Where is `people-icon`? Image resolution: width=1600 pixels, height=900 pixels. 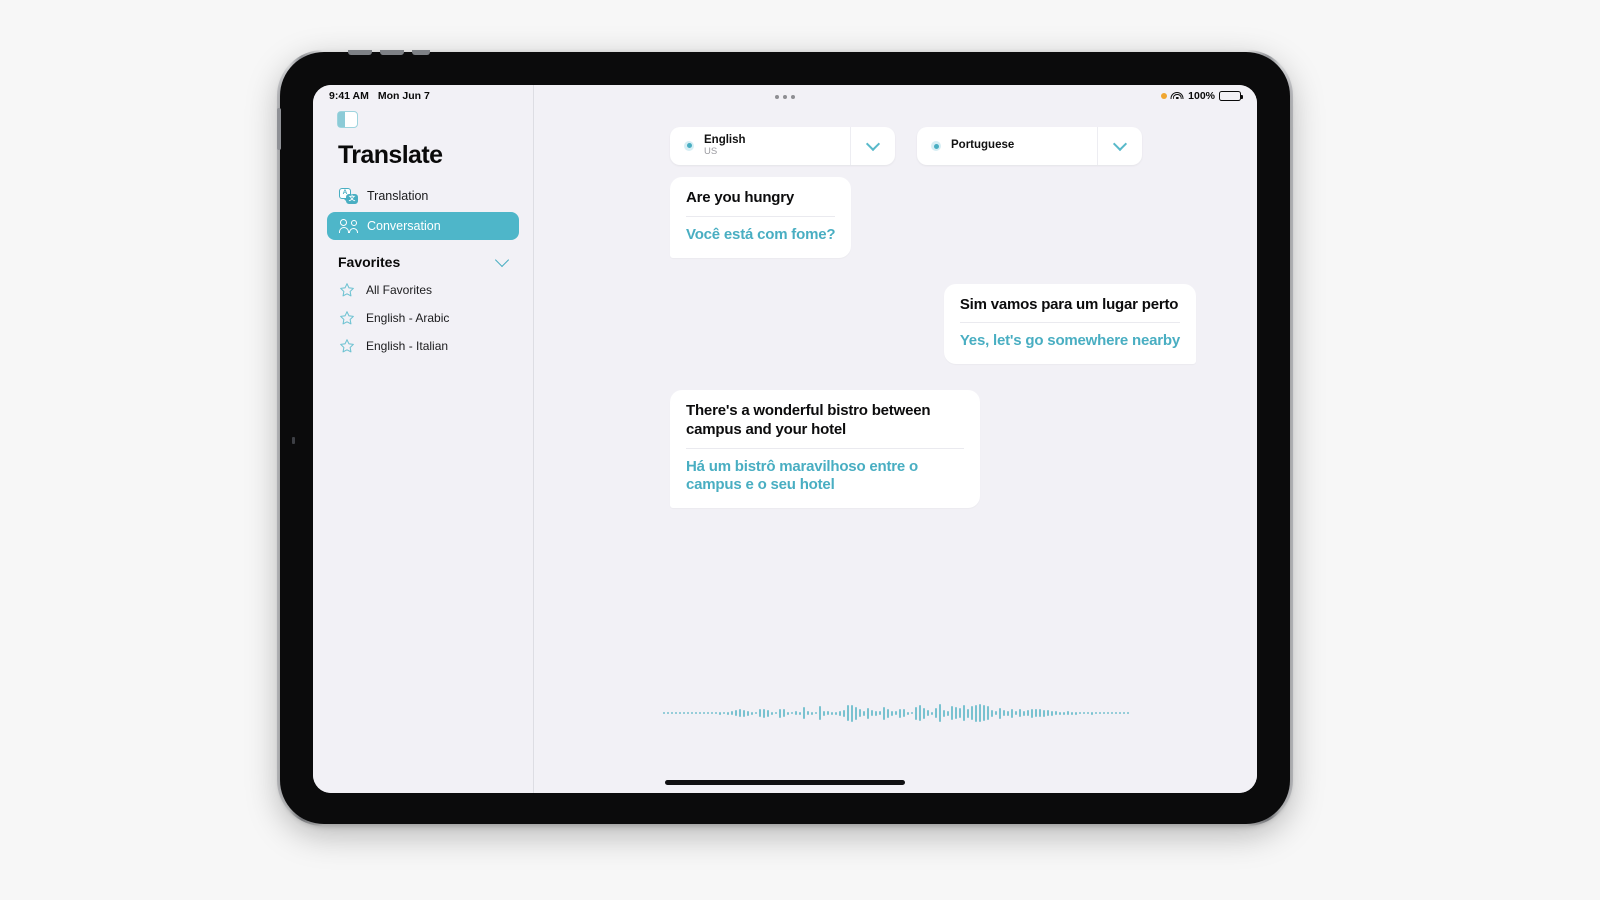
people-icon is located at coordinates (348, 226).